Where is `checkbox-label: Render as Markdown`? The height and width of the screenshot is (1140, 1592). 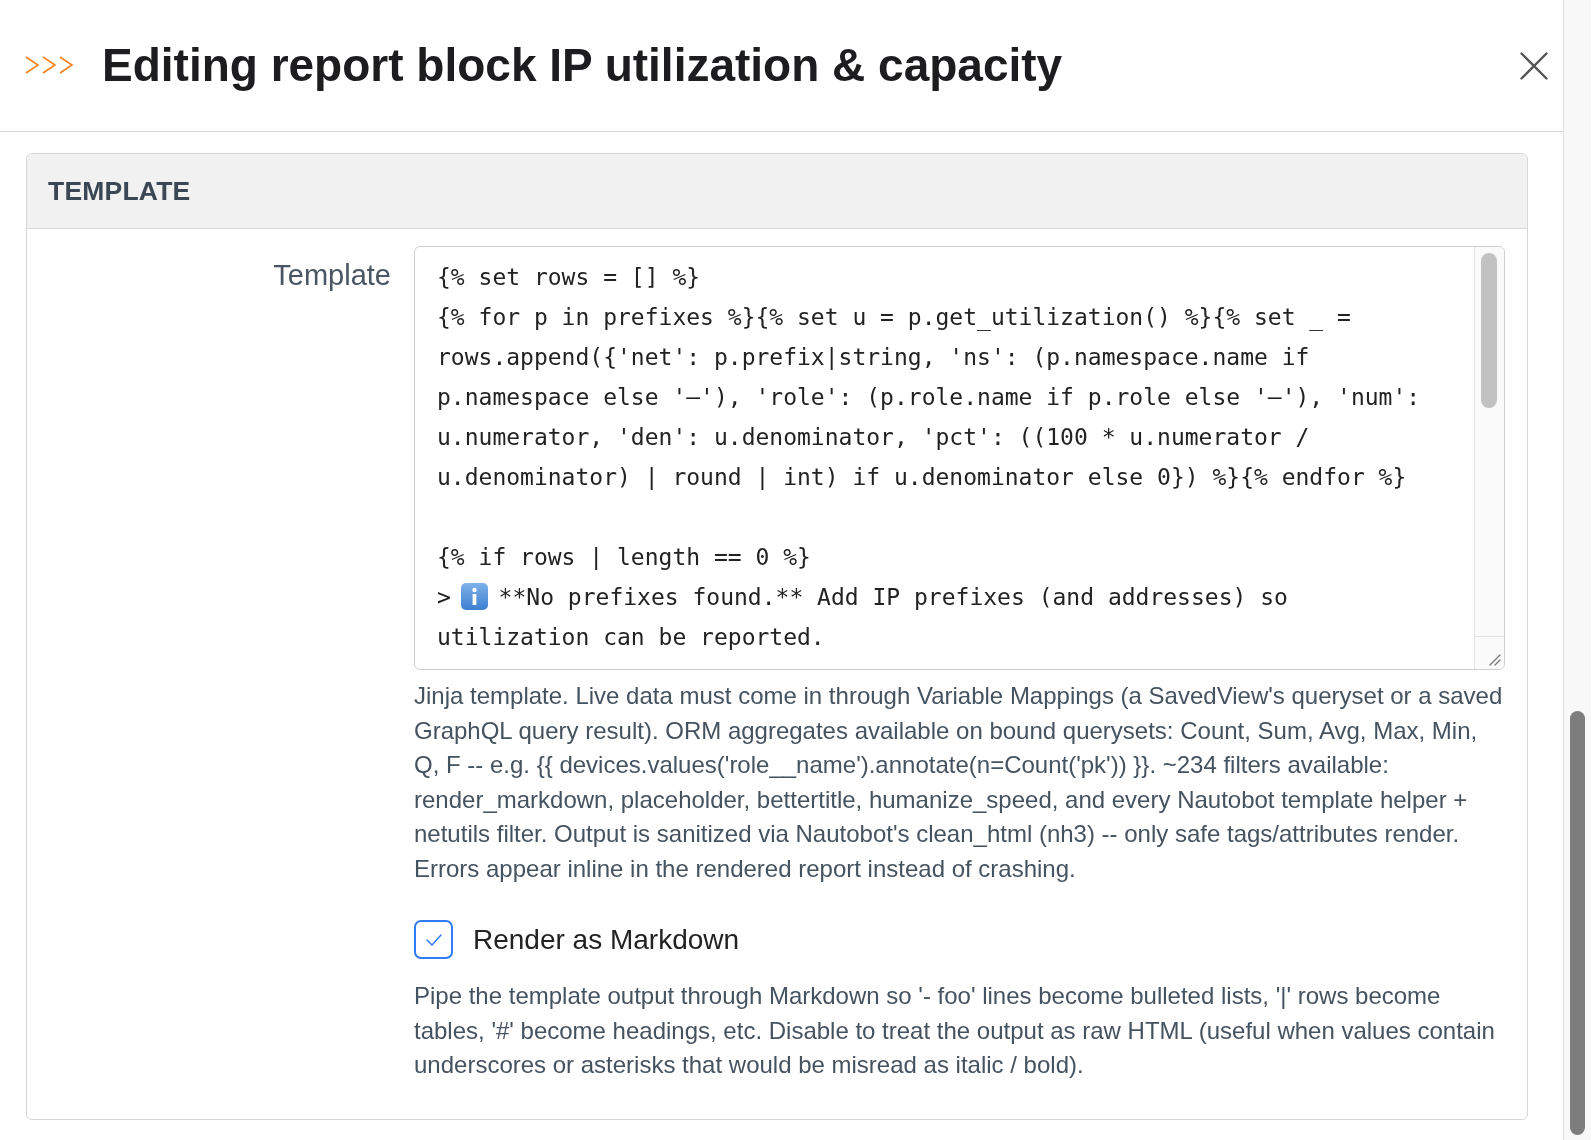 checkbox-label: Render as Markdown is located at coordinates (606, 939).